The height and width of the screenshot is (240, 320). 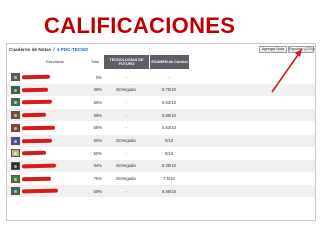 I want to click on table-row: 50% -0/10, so click(x=161, y=153).